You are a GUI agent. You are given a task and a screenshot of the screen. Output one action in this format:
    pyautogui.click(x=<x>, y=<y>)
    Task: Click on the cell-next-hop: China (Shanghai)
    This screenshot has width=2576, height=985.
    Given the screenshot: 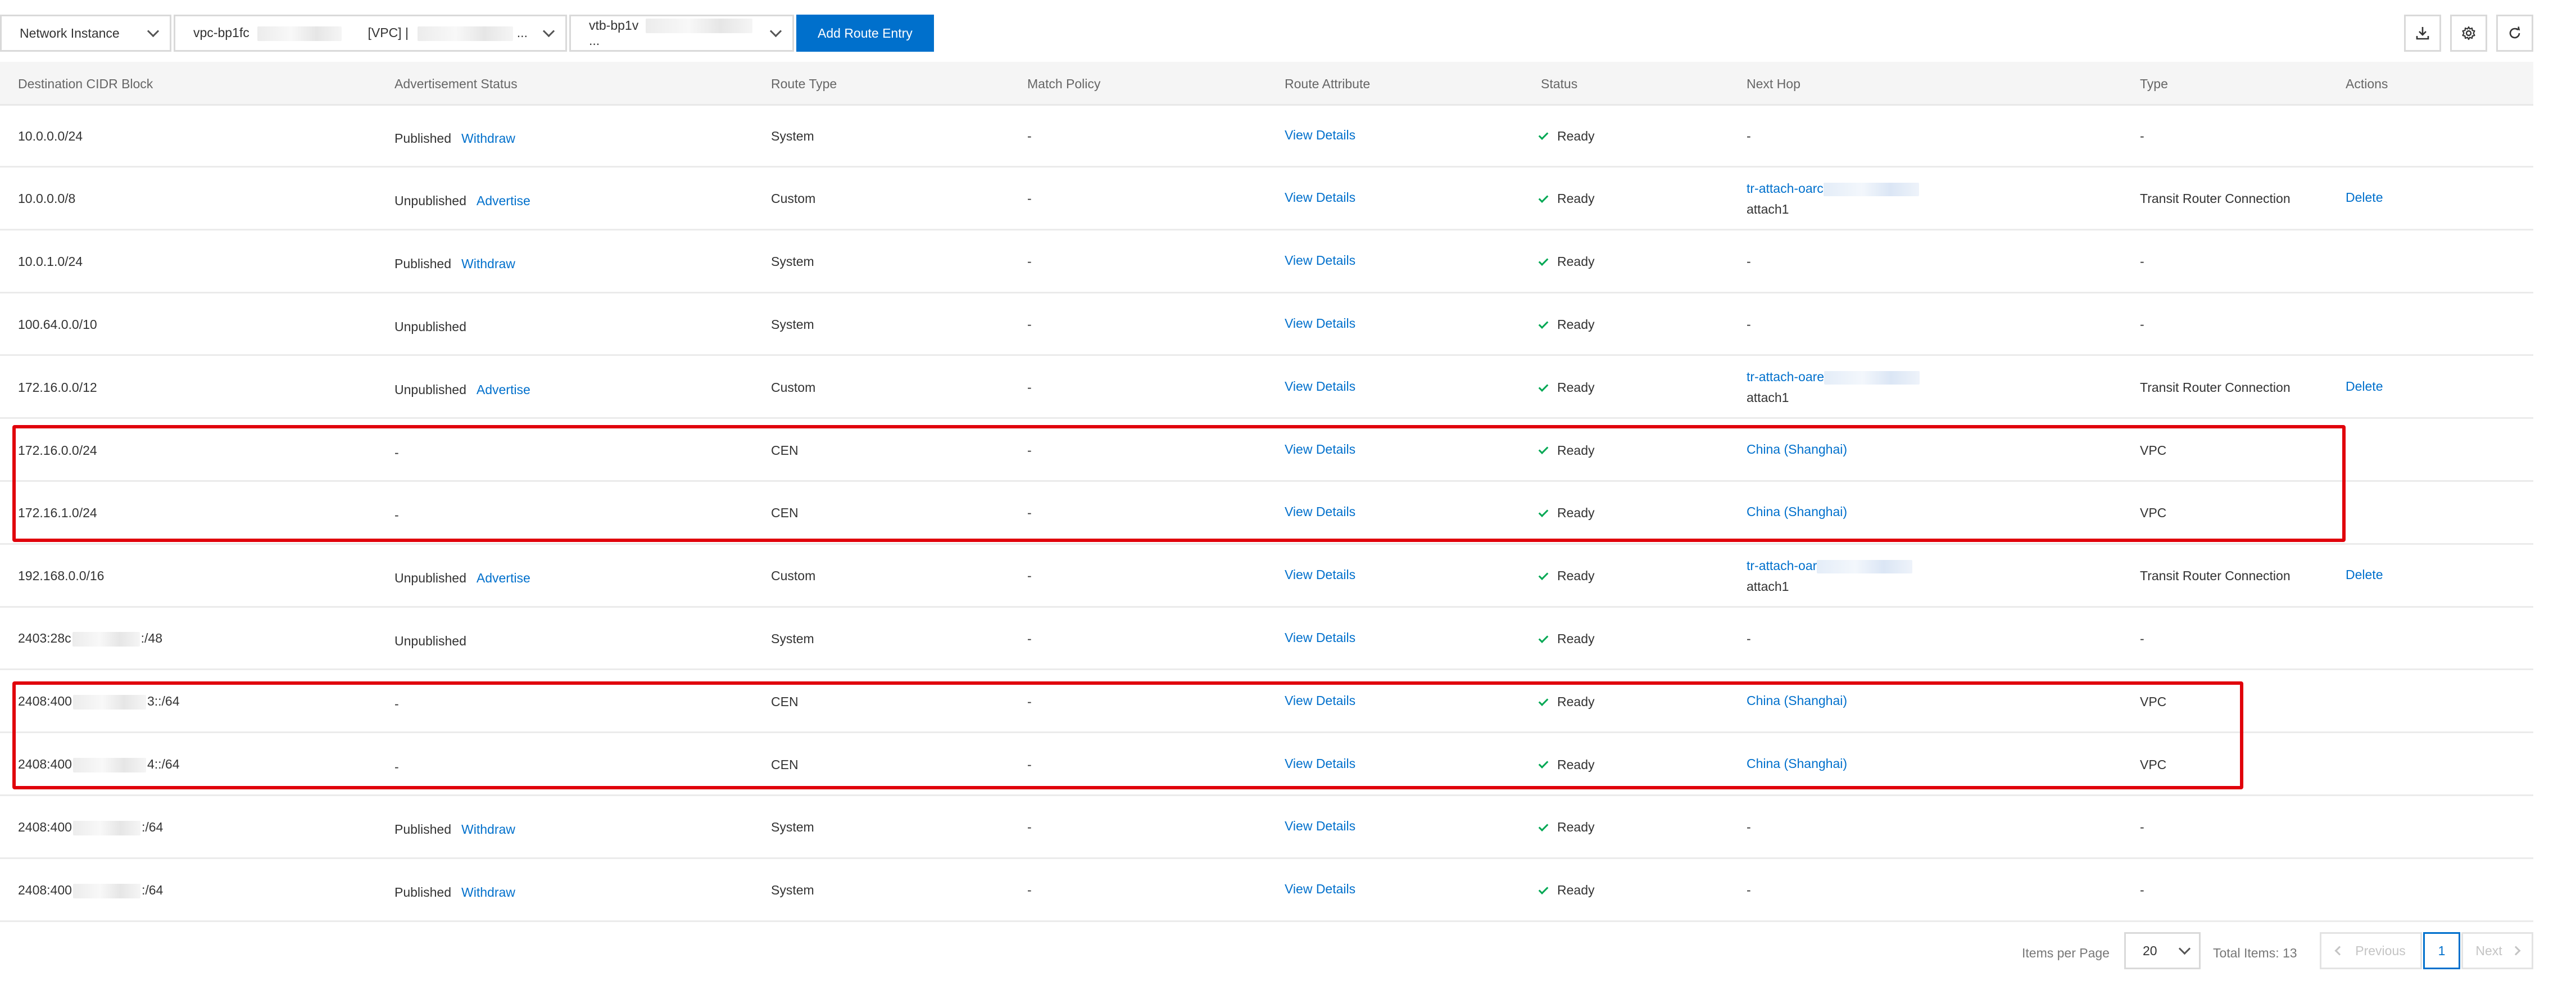 What is the action you would take?
    pyautogui.click(x=1797, y=701)
    